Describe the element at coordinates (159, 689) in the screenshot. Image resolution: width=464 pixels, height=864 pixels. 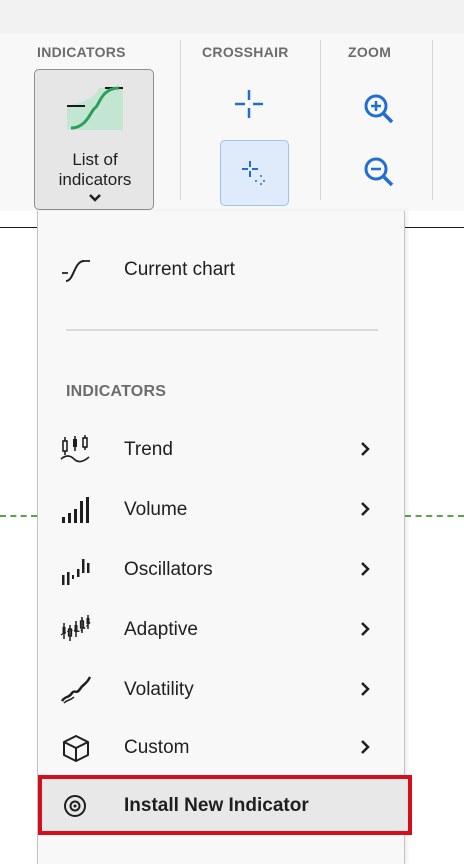
I see `menu-item-label: Volatility` at that location.